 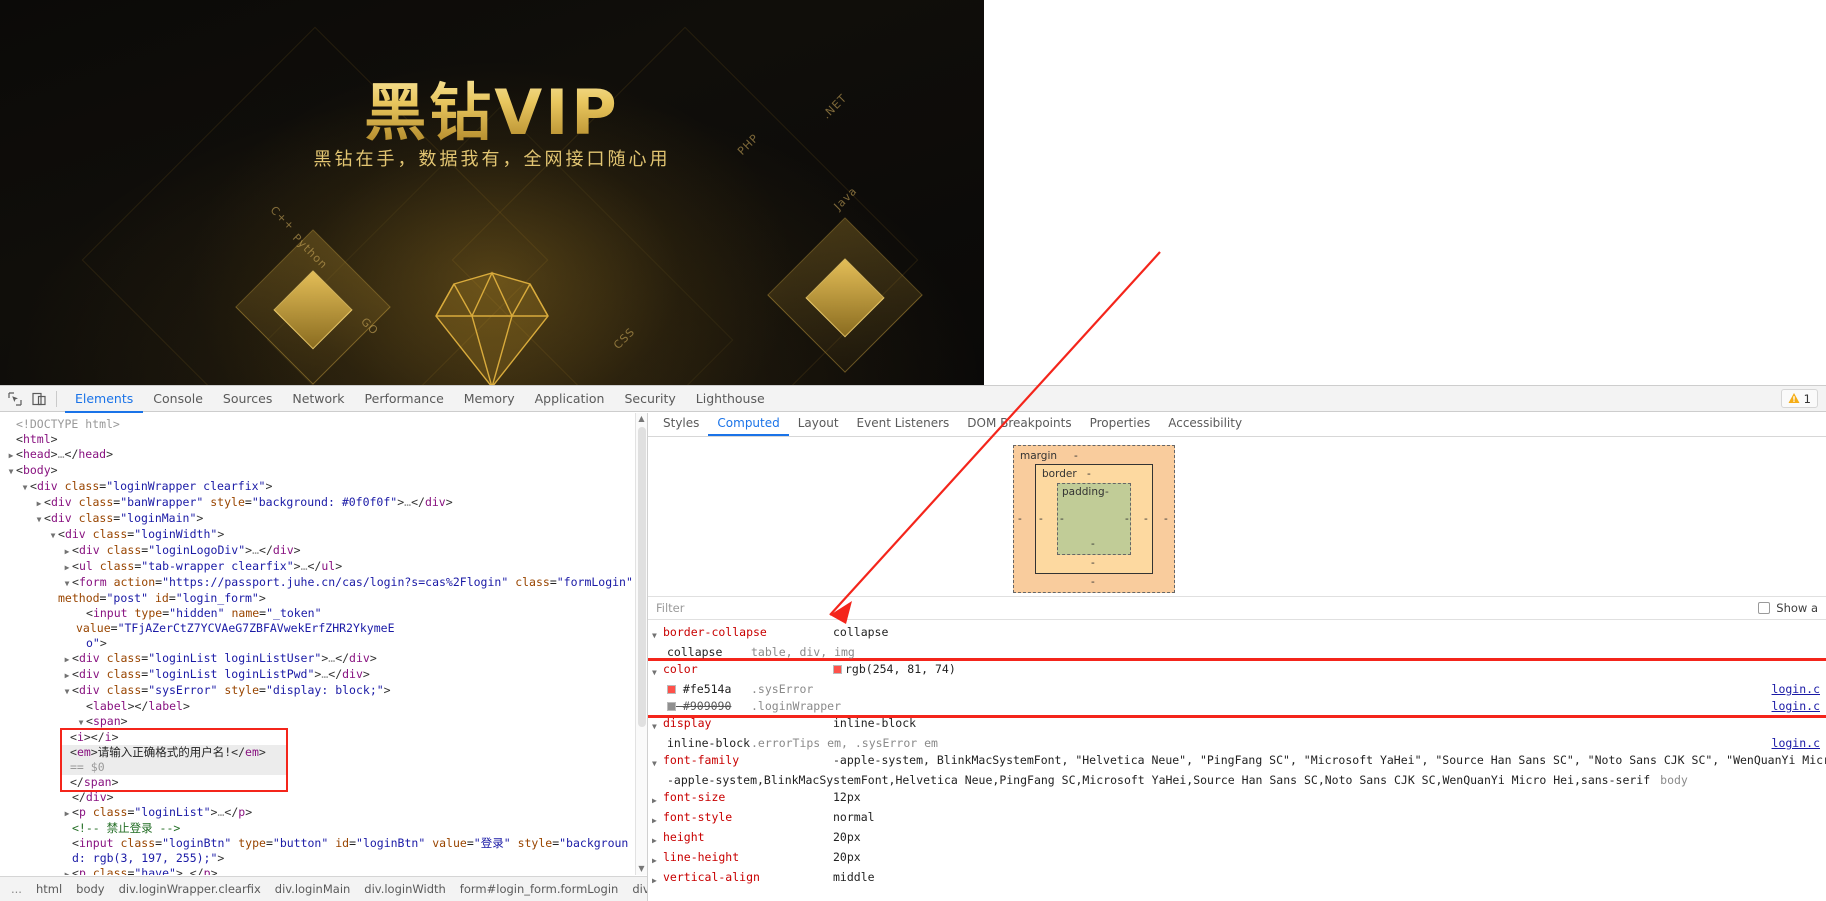 What do you see at coordinates (641, 419) in the screenshot?
I see `scroll-up-arrow: ▲` at bounding box center [641, 419].